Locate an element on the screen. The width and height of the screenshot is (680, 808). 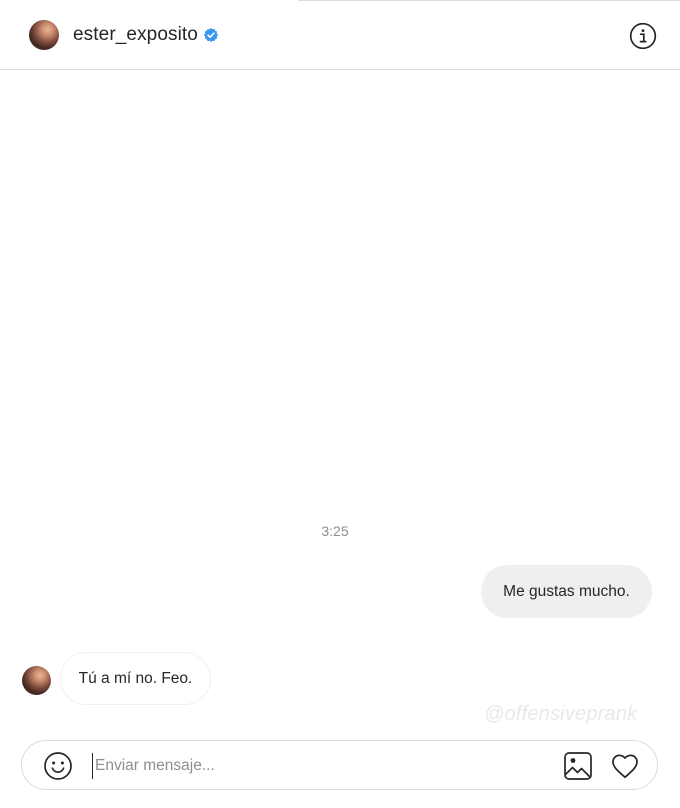
sender-avatar is located at coordinates (36, 680).